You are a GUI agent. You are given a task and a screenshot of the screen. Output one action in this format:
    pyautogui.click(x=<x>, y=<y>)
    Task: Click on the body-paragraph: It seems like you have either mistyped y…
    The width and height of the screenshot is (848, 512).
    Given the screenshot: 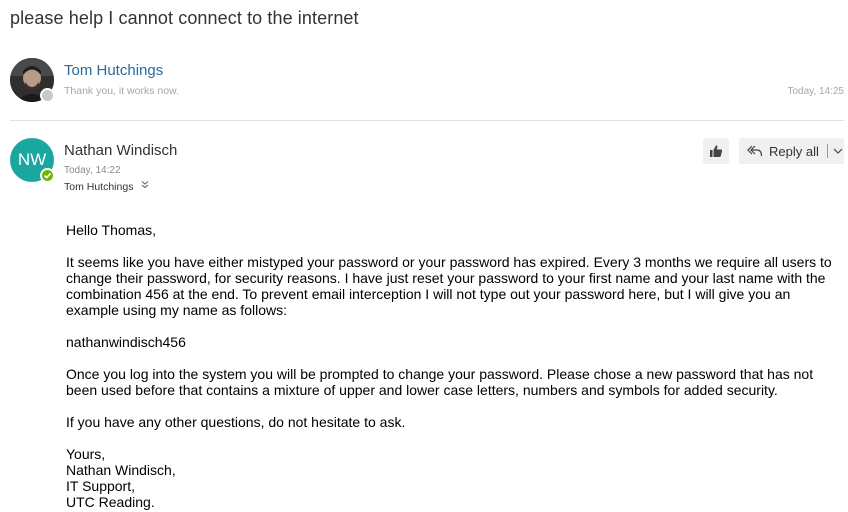 What is the action you would take?
    pyautogui.click(x=449, y=286)
    